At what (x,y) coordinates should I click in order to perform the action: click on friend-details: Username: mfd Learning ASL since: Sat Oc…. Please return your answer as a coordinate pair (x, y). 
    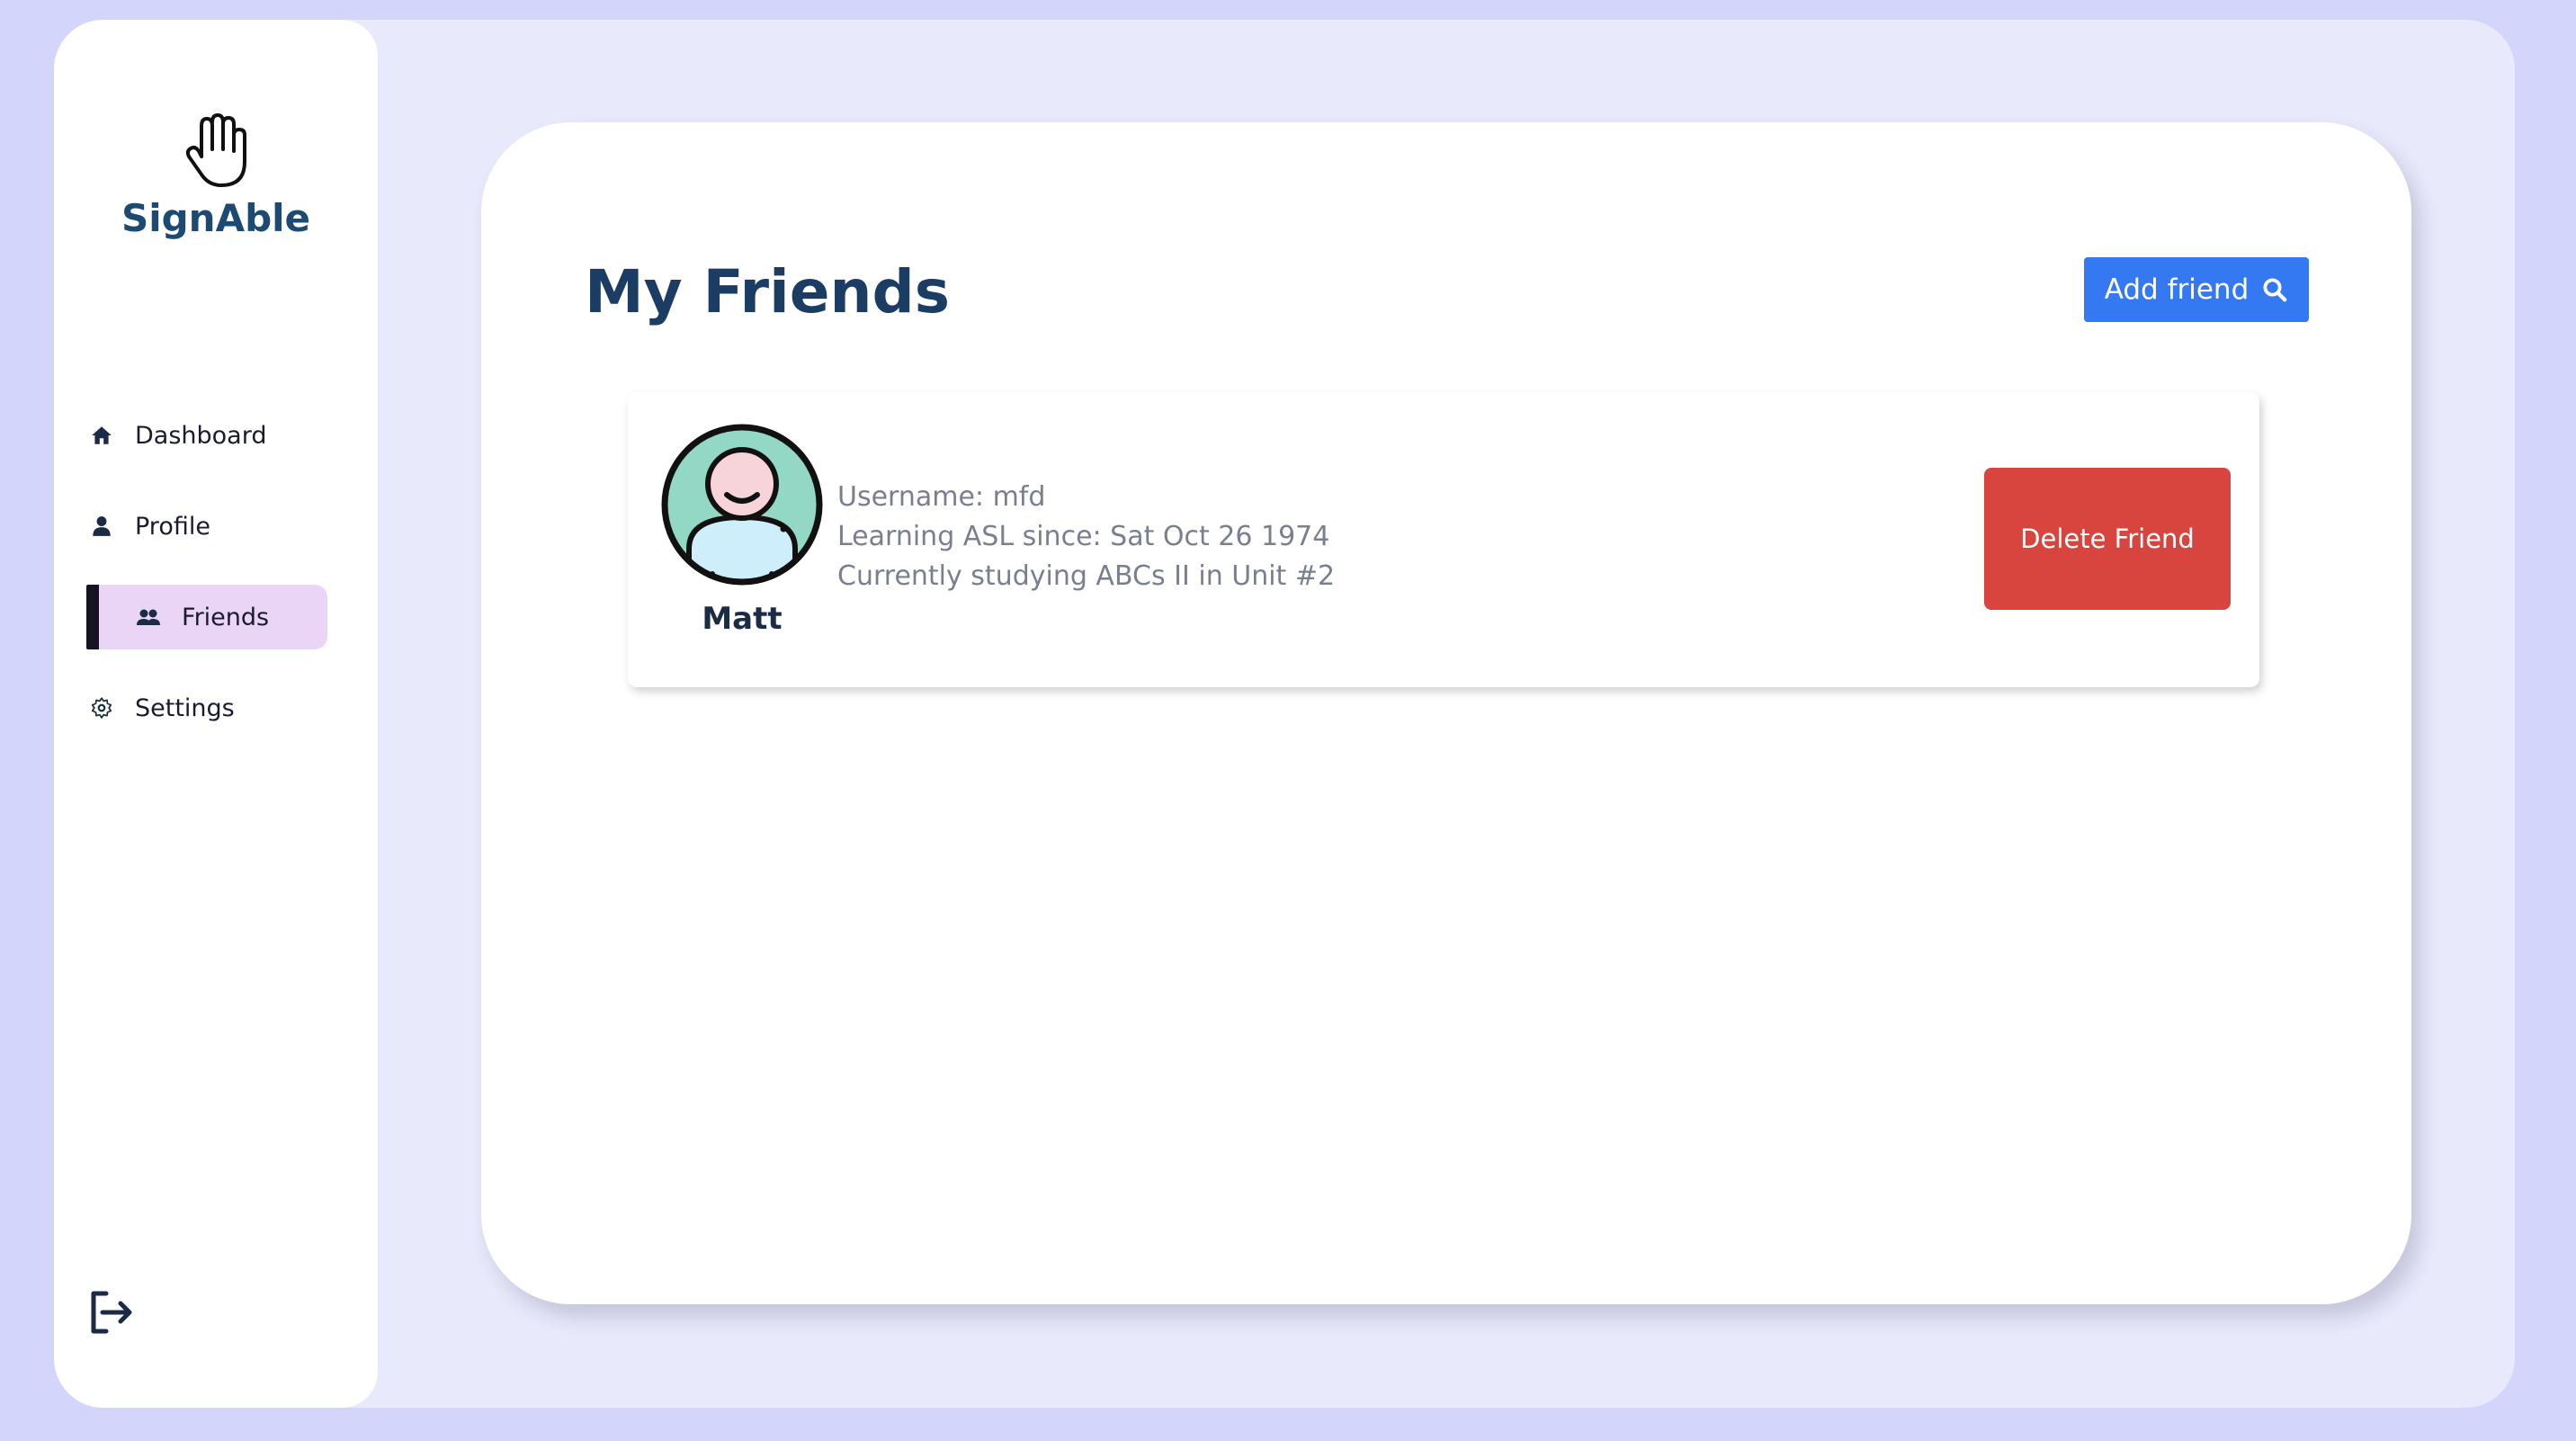
    Looking at the image, I should click on (1086, 537).